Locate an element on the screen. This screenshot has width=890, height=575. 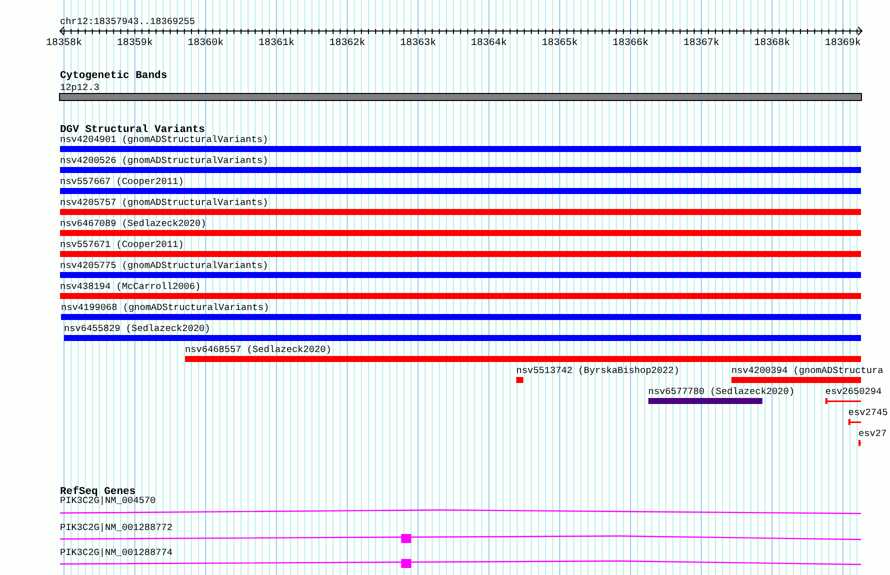
transcript-label: PIK3C2G|NM_001288772 is located at coordinates (116, 527).